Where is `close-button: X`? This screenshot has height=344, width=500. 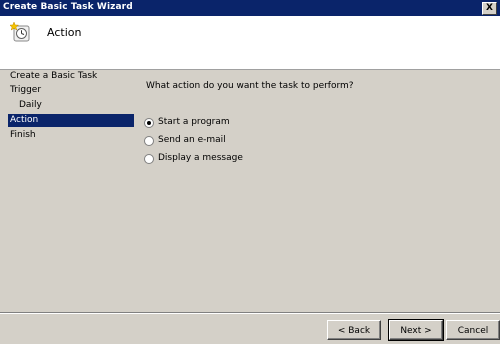 close-button: X is located at coordinates (489, 8).